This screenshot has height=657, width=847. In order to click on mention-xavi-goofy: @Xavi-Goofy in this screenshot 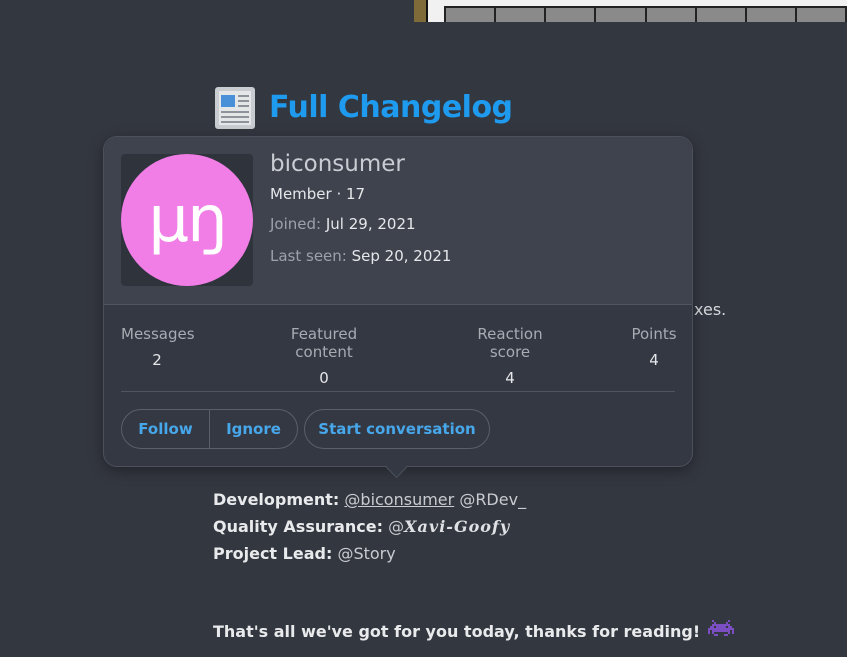, I will do `click(449, 526)`.